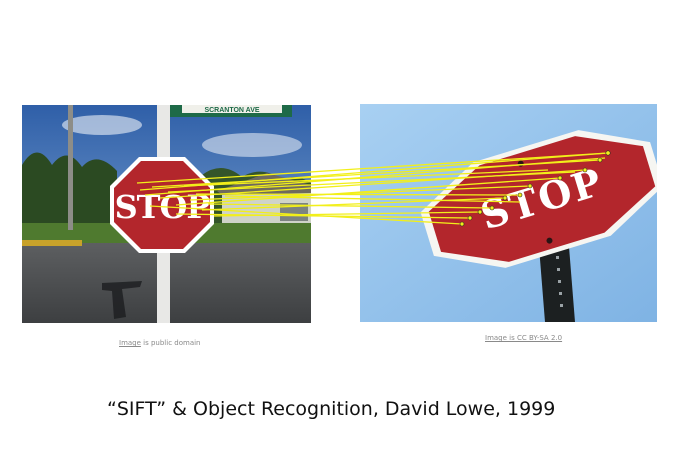  I want to click on right-image-credit: Image is CC BY-SA 2.0, so click(523, 338).